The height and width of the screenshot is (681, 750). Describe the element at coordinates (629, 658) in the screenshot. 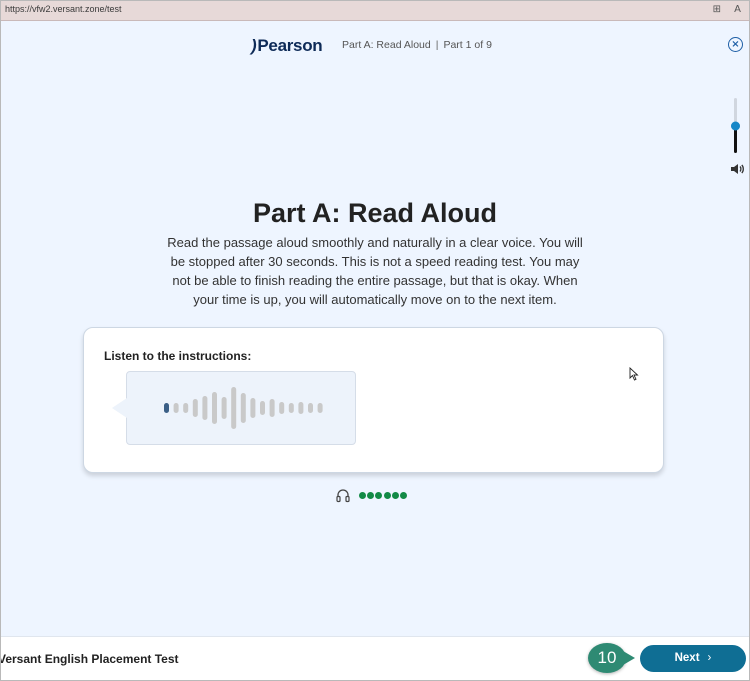

I see `step-pointer` at that location.